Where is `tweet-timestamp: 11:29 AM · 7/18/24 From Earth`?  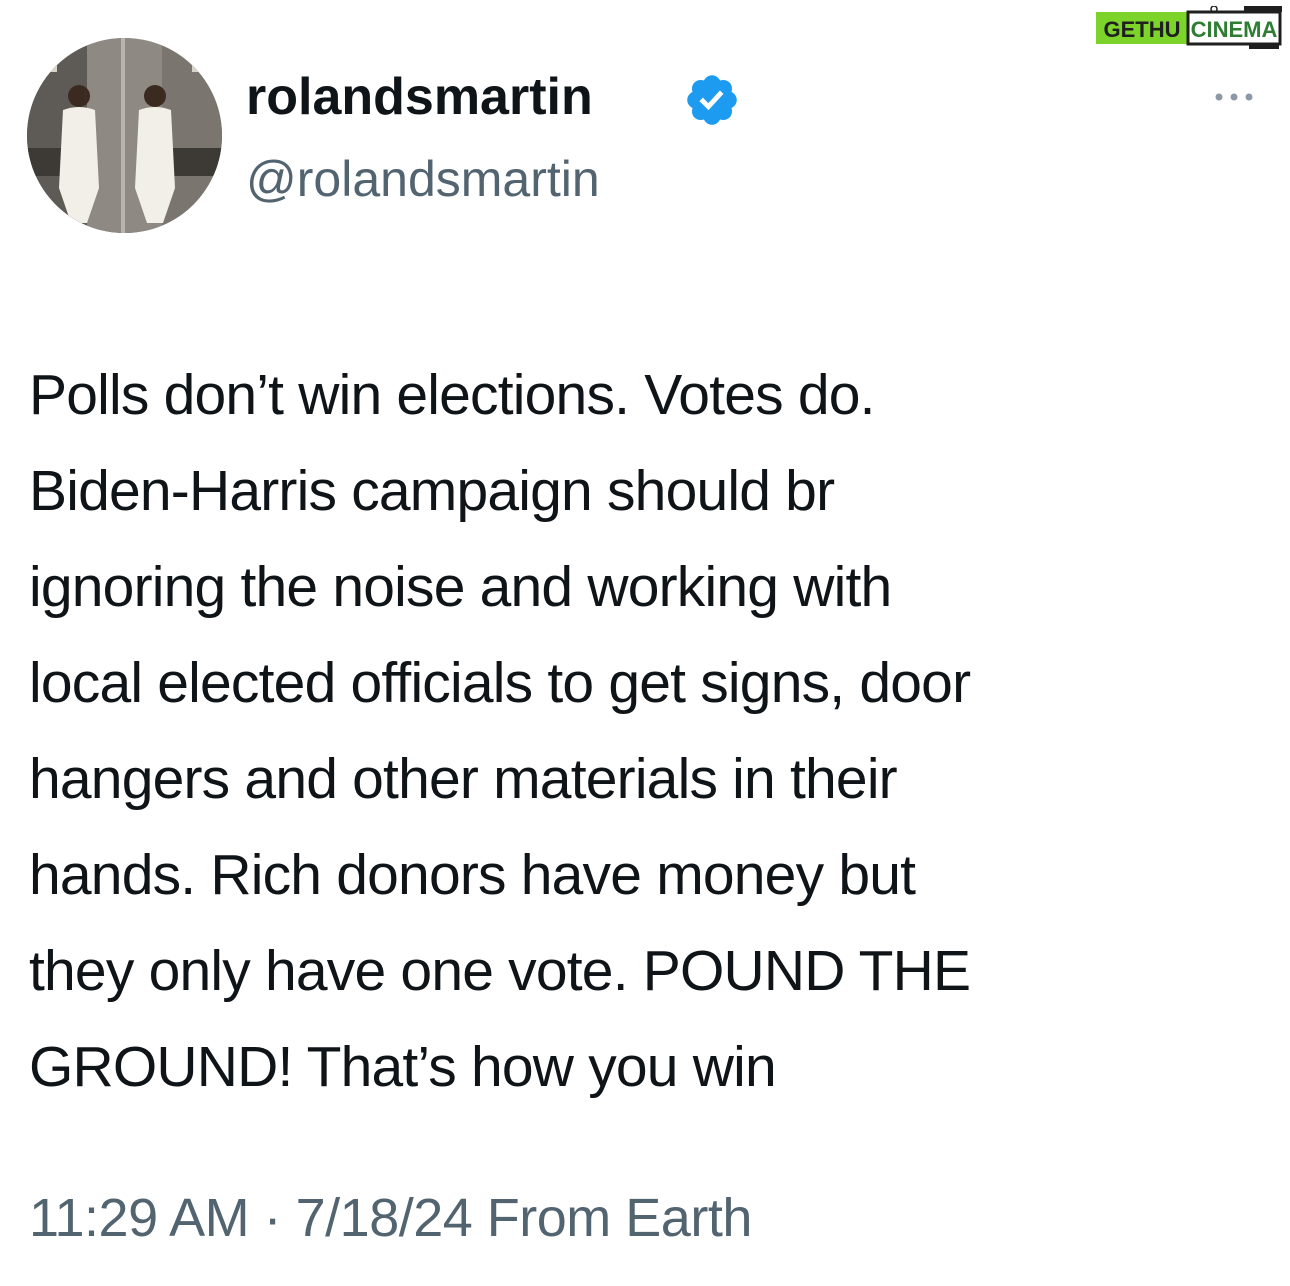
tweet-timestamp: 11:29 AM · 7/18/24 From Earth is located at coordinates (390, 1218).